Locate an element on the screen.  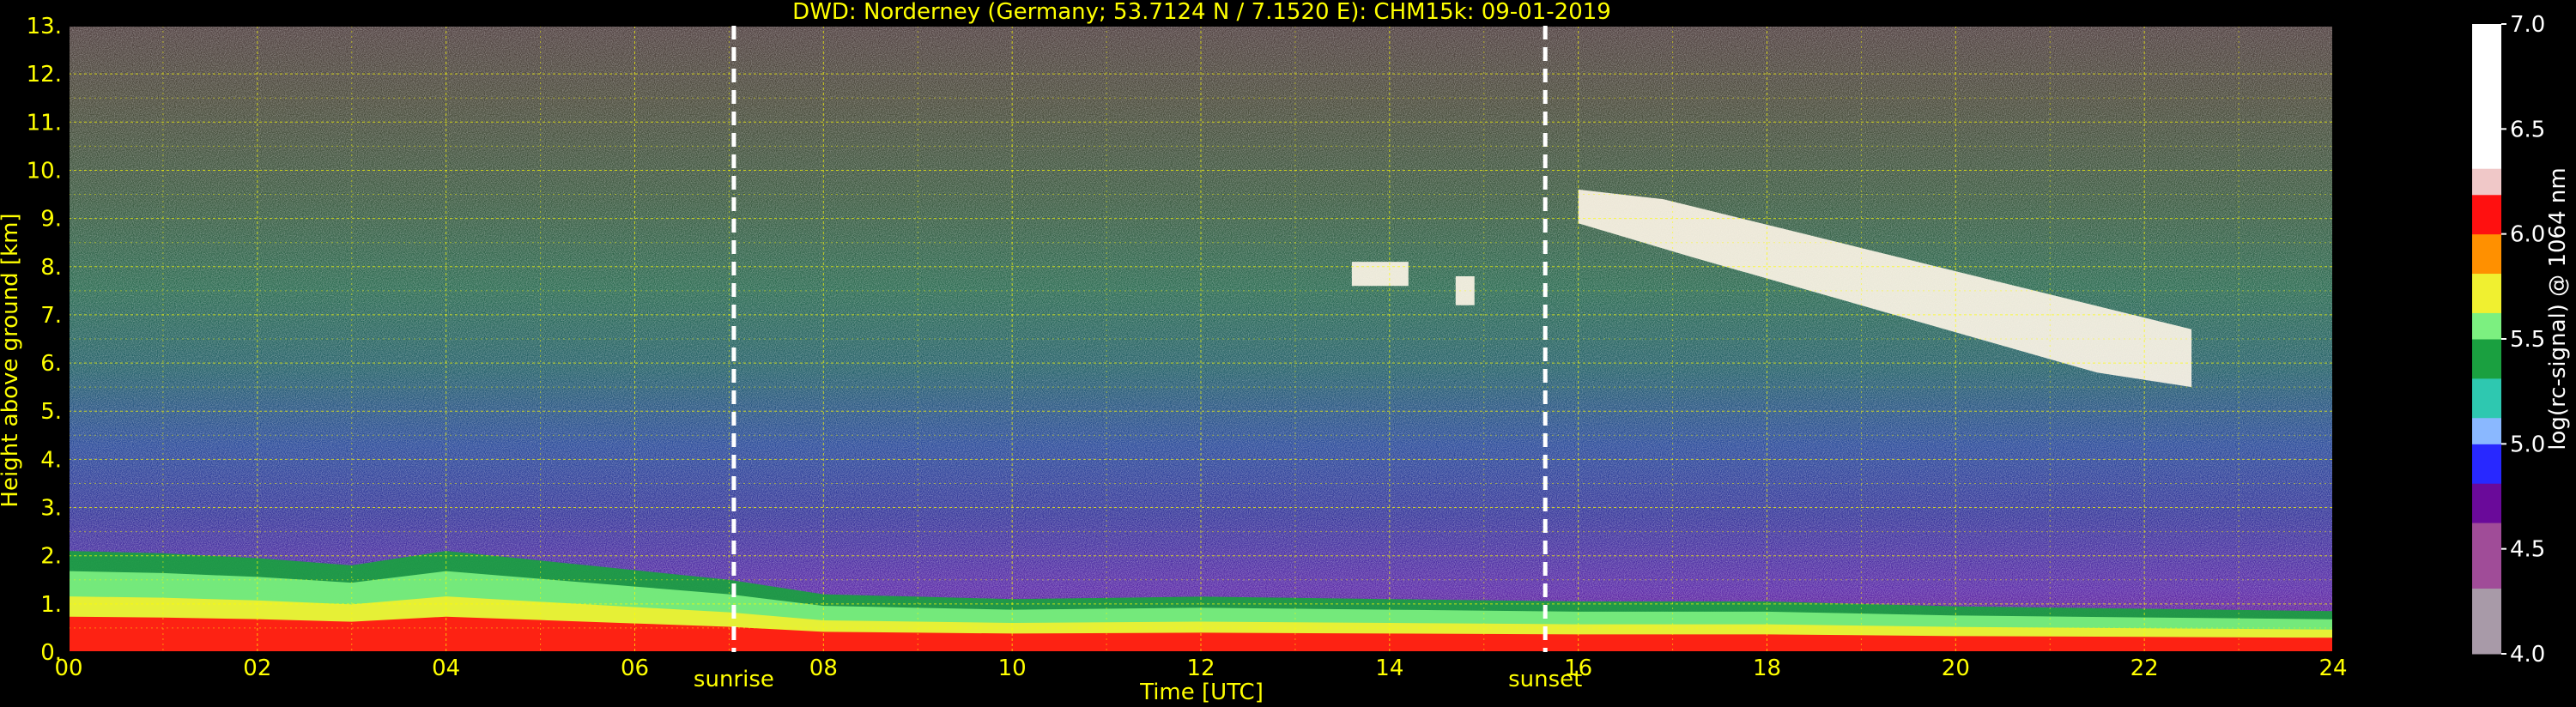
y-tick-label: 2. is located at coordinates (51, 557).